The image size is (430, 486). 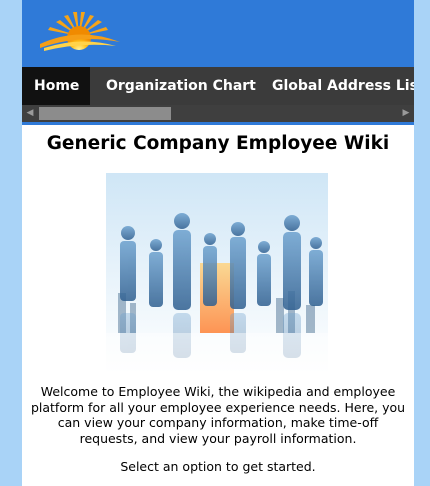 I want to click on nav-item-organization-chart: Organization Chart, so click(x=181, y=86).